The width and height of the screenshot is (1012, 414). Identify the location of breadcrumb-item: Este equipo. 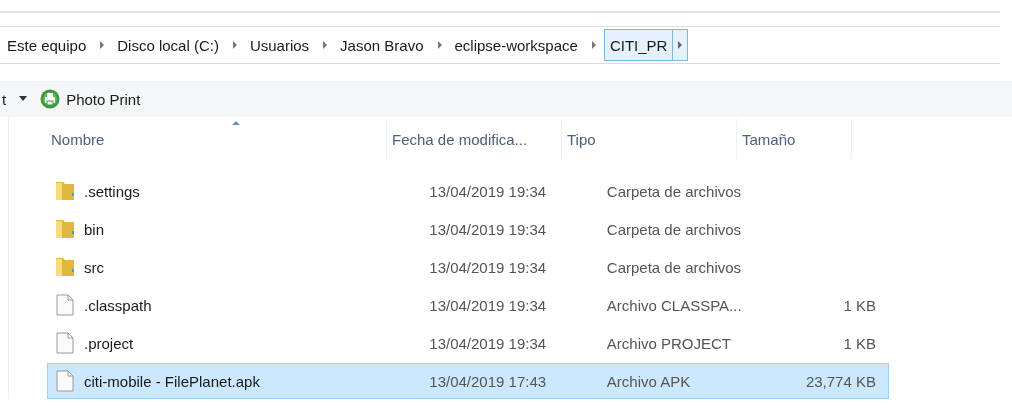
(47, 45).